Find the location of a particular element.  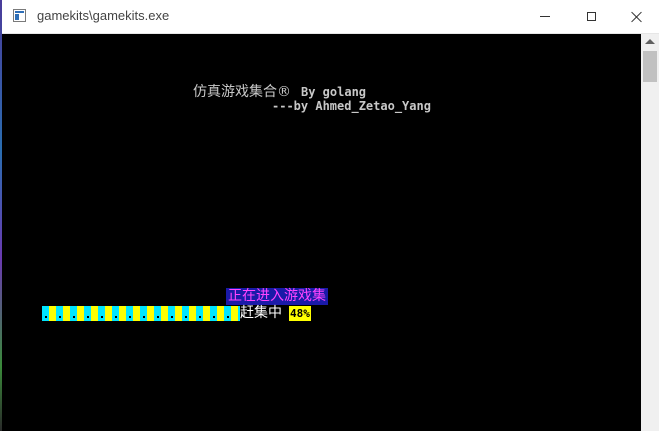

minimize-icon is located at coordinates (545, 16).